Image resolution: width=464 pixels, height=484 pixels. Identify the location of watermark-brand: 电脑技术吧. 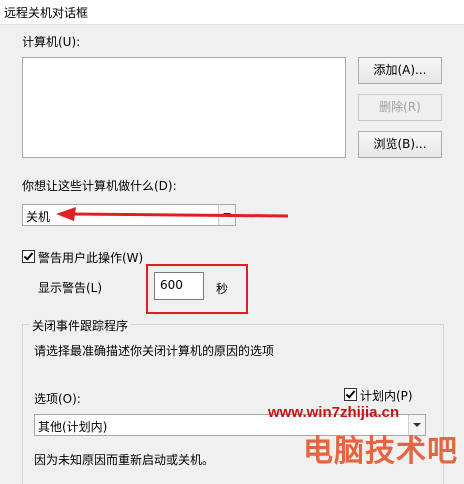
(380, 451).